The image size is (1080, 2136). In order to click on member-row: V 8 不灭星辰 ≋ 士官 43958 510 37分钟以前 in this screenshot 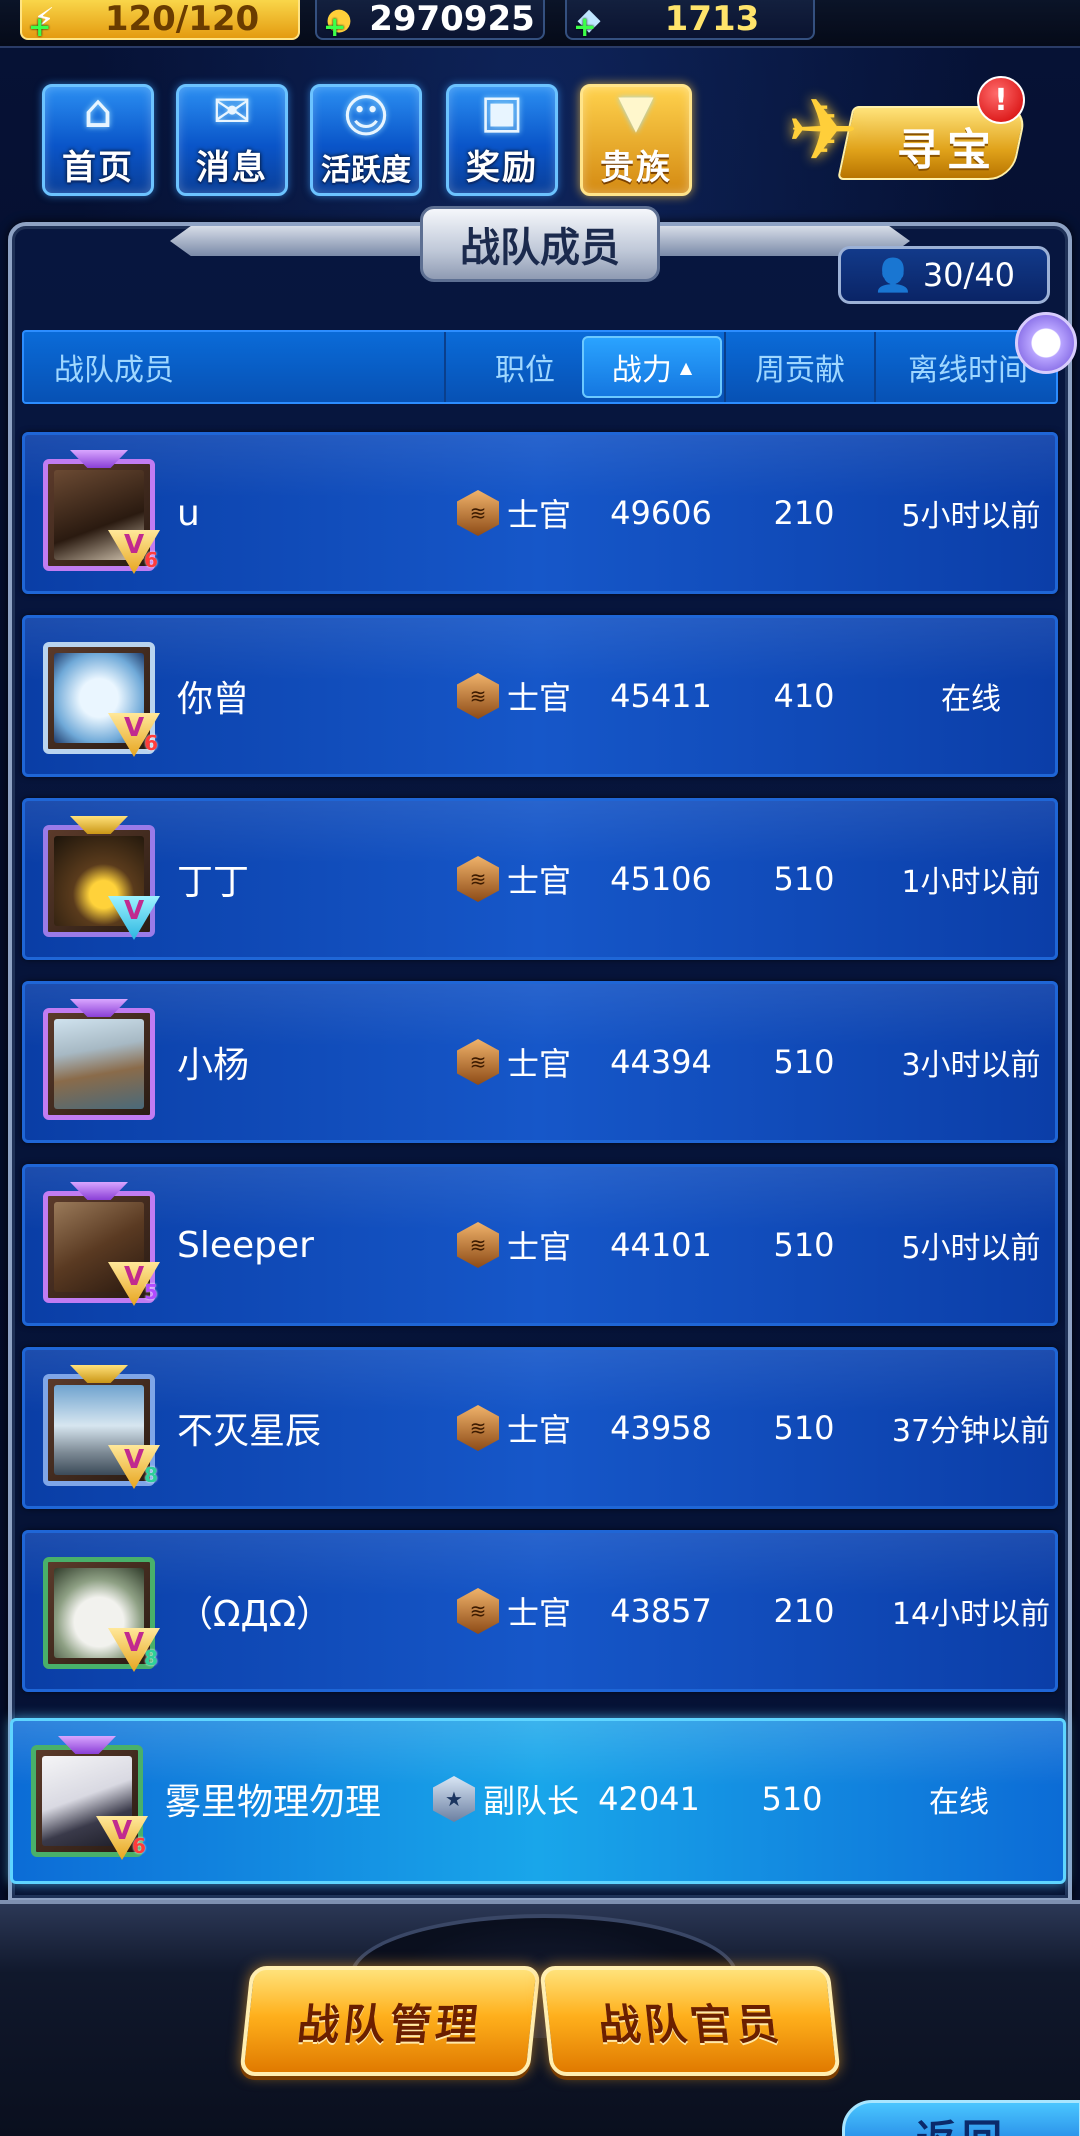, I will do `click(540, 1428)`.